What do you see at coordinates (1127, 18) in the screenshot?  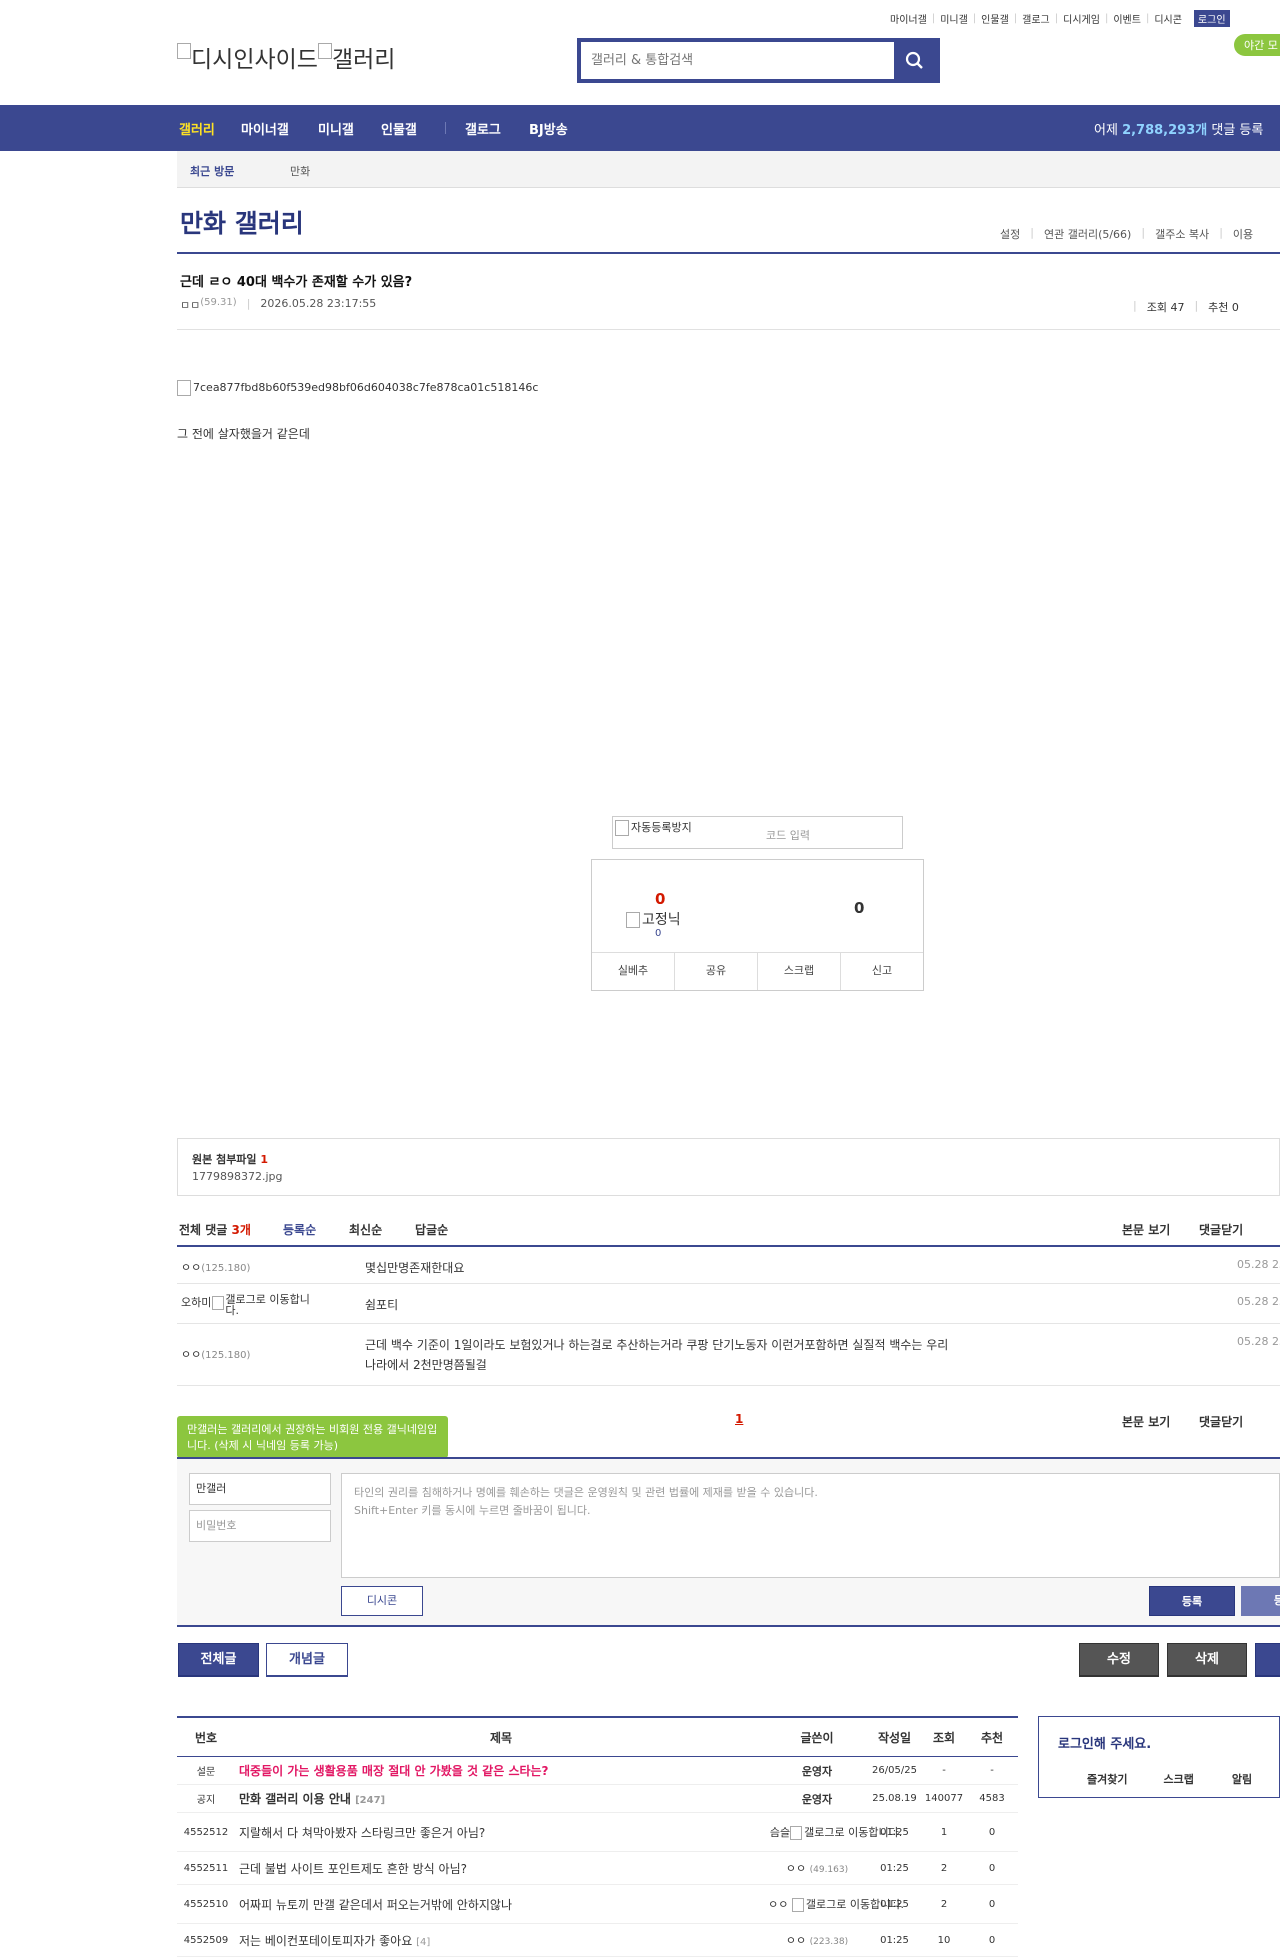 I see `top-link-event: 이벤트` at bounding box center [1127, 18].